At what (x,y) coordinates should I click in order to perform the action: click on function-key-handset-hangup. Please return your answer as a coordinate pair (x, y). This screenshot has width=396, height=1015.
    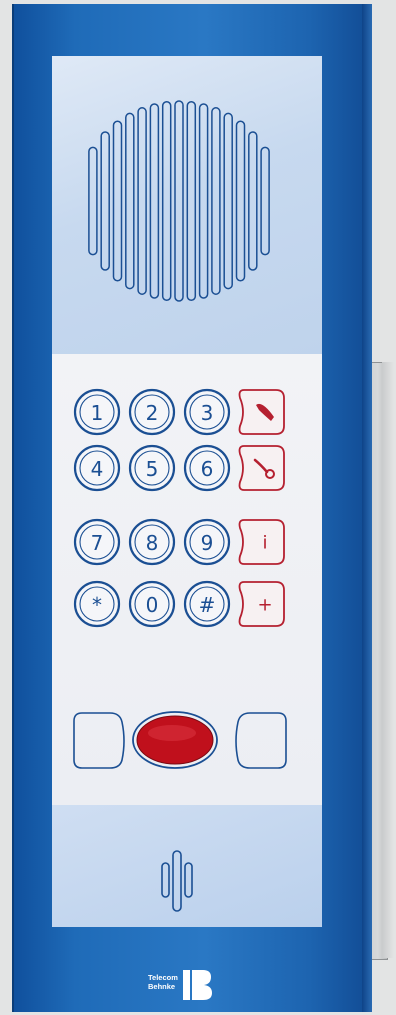
    Looking at the image, I should click on (261, 468).